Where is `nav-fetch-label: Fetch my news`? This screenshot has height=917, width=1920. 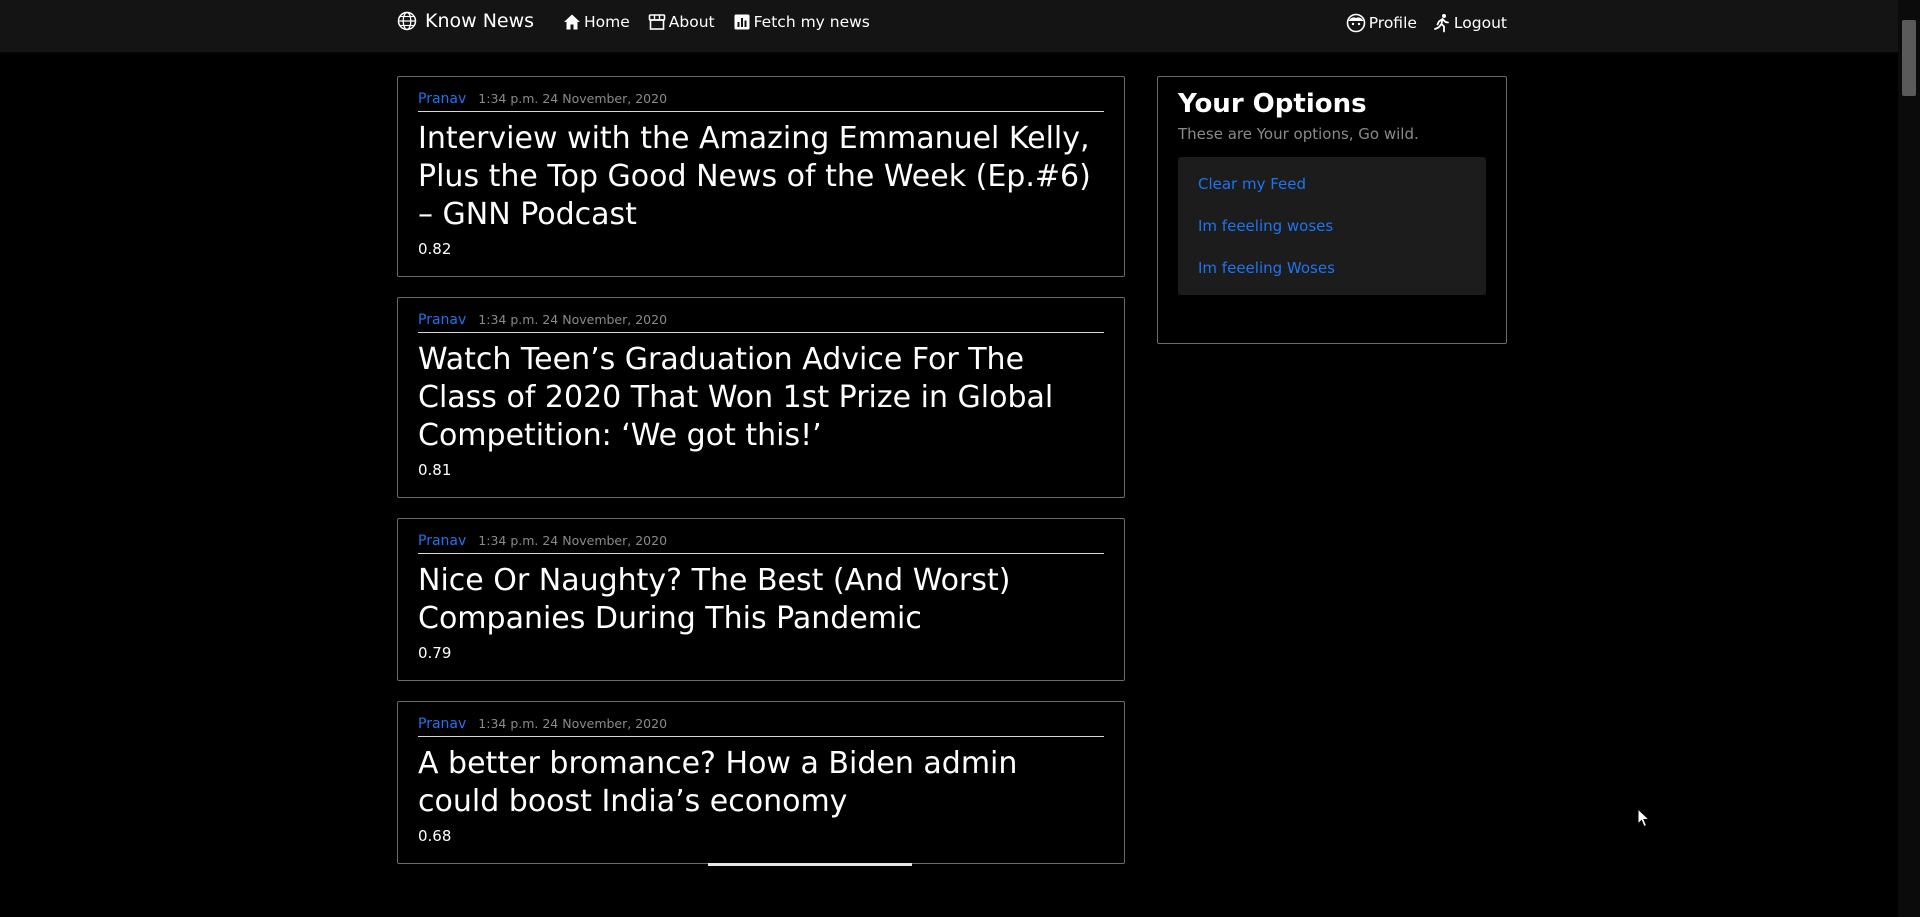
nav-fetch-label: Fetch my news is located at coordinates (811, 22).